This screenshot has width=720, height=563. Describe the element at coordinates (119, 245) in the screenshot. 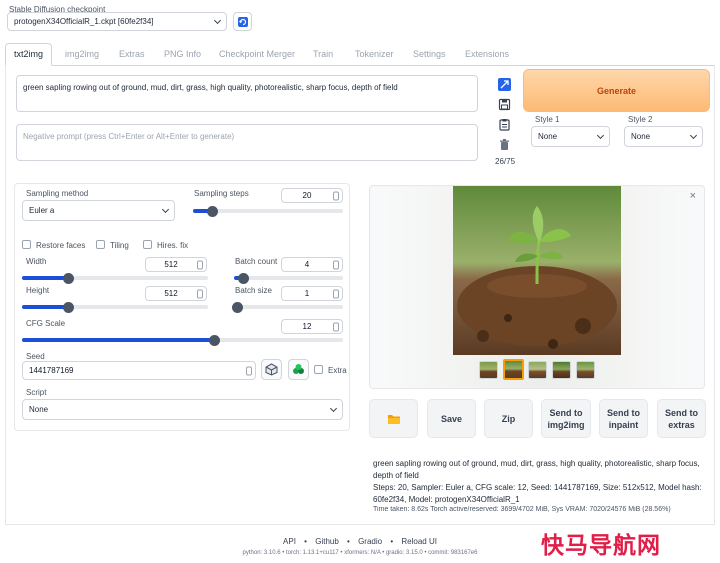

I see `tiling-label: Tiling` at that location.